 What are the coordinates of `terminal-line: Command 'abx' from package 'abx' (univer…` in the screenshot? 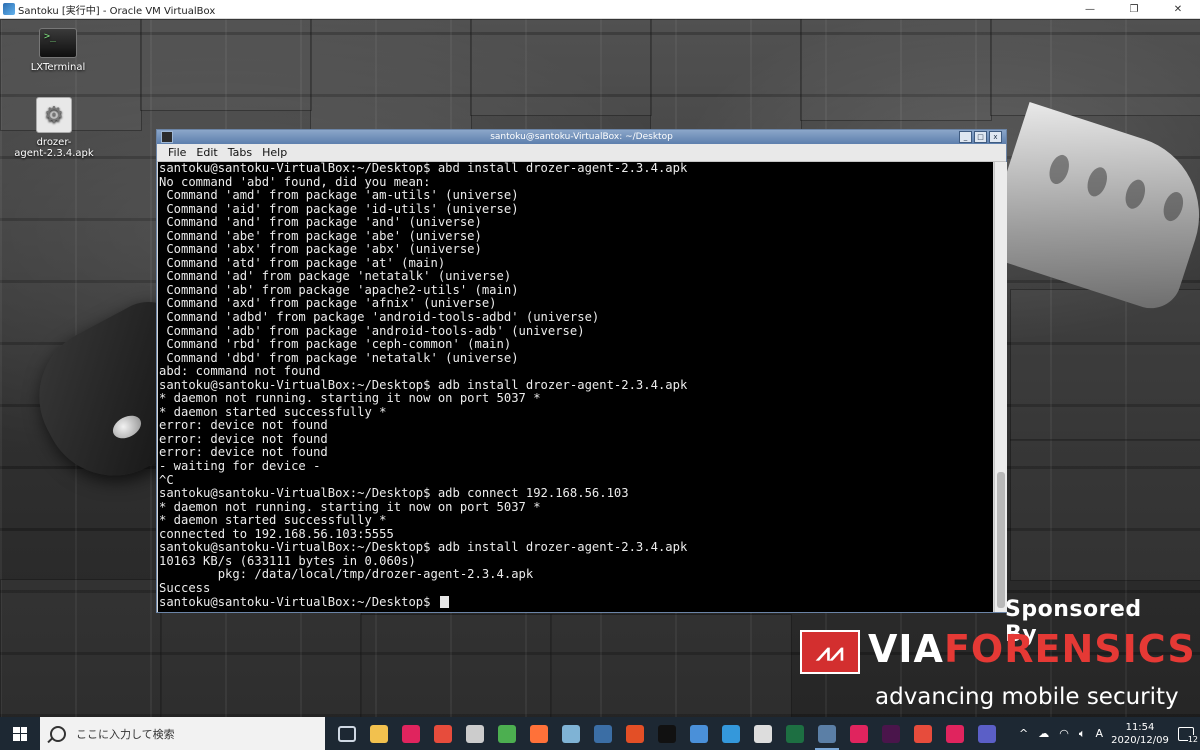 It's located at (320, 249).